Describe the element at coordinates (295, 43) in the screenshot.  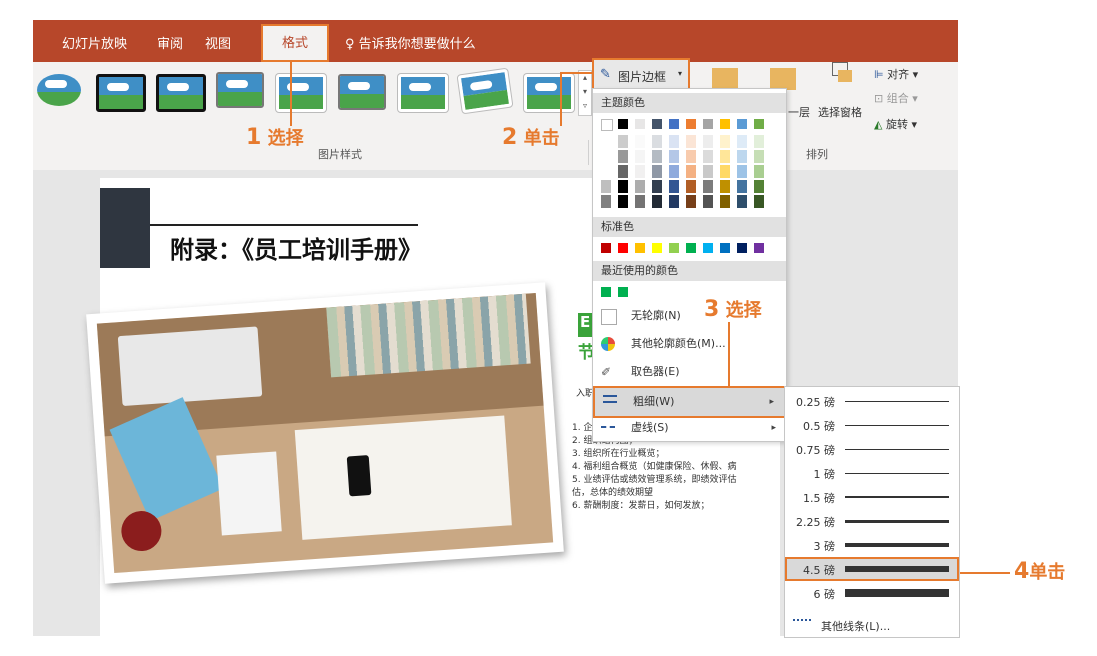
I see `tab-format: 格式` at that location.